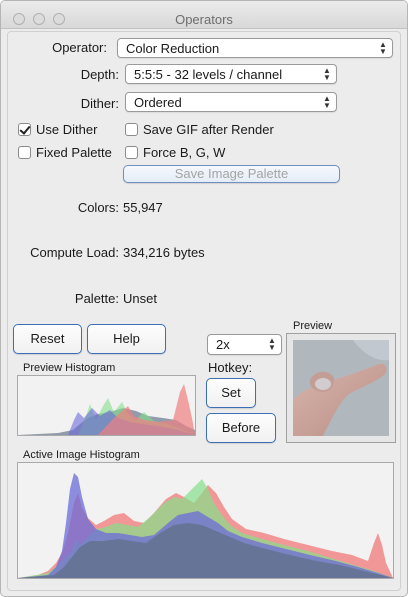 The height and width of the screenshot is (597, 408). Describe the element at coordinates (96, 298) in the screenshot. I see `palette-label: Palette:` at that location.